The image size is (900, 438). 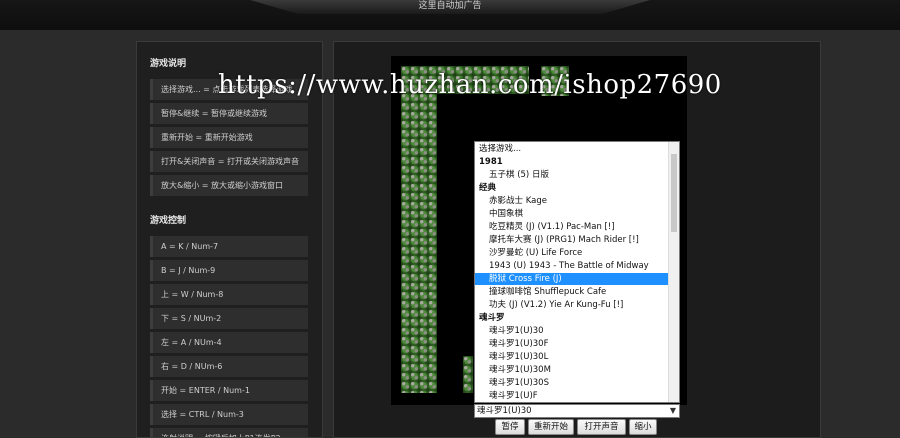 I want to click on instruction-item: 放大&缩小 = 放大或缩小游戏窗口, so click(x=229, y=185).